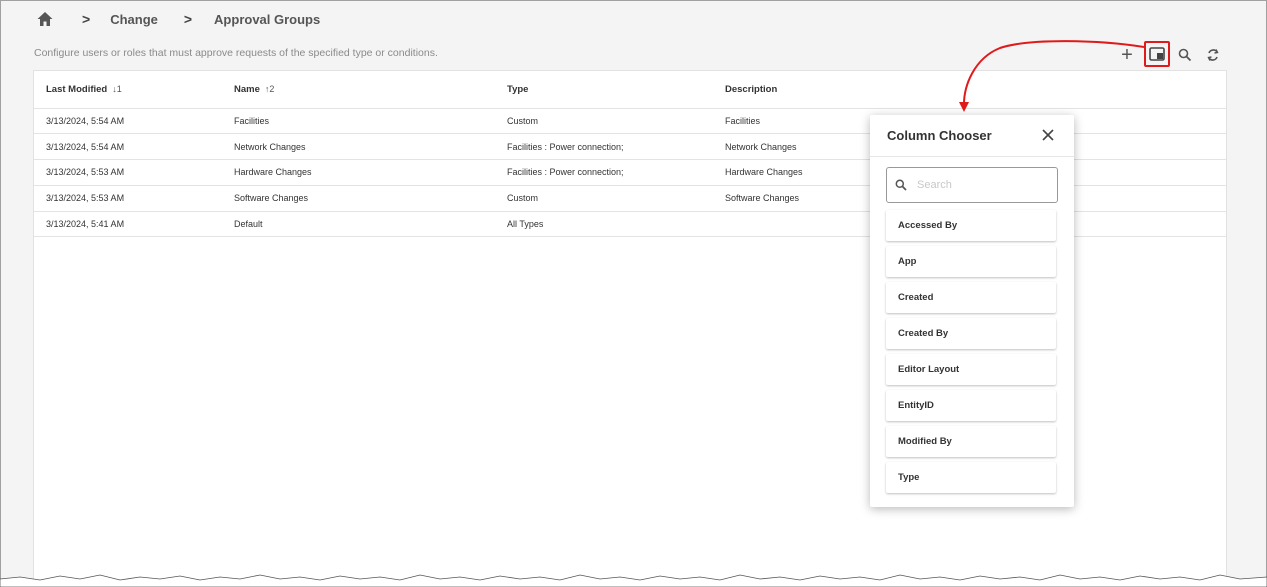  I want to click on cell-name: Software Changes, so click(358, 198).